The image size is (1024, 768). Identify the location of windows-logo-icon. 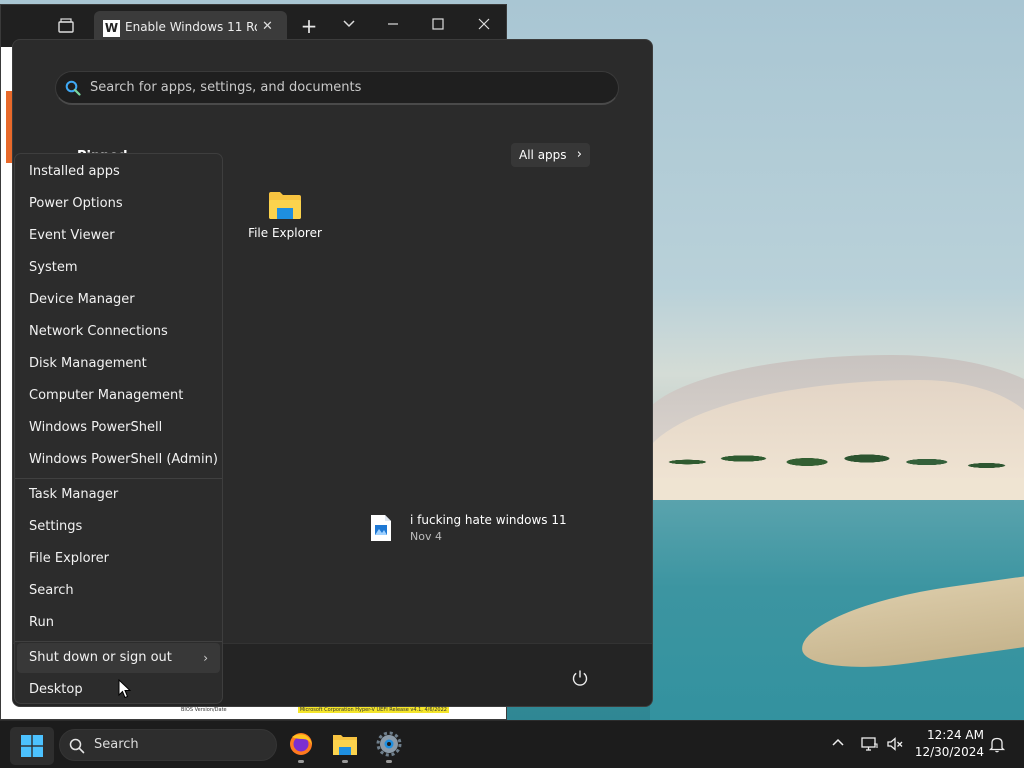
(32, 746).